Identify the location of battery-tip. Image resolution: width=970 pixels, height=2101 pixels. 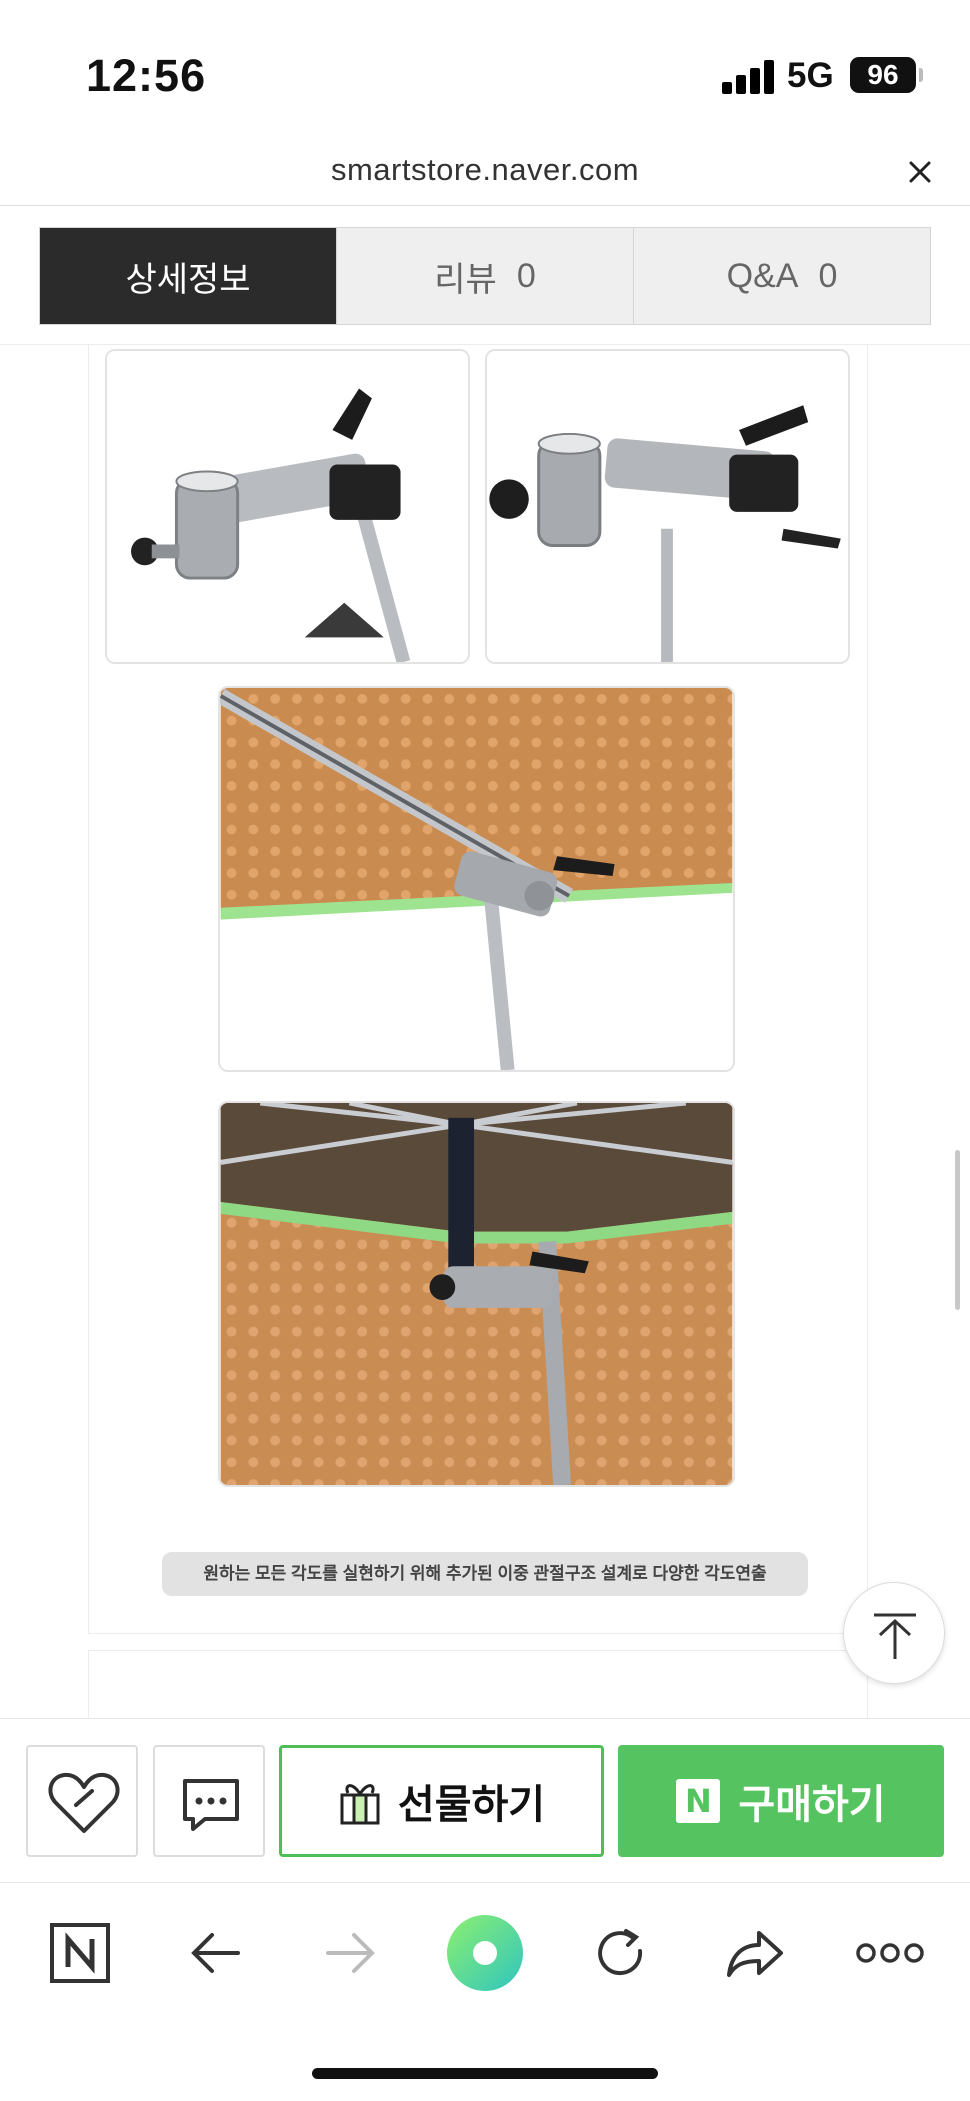
(921, 75).